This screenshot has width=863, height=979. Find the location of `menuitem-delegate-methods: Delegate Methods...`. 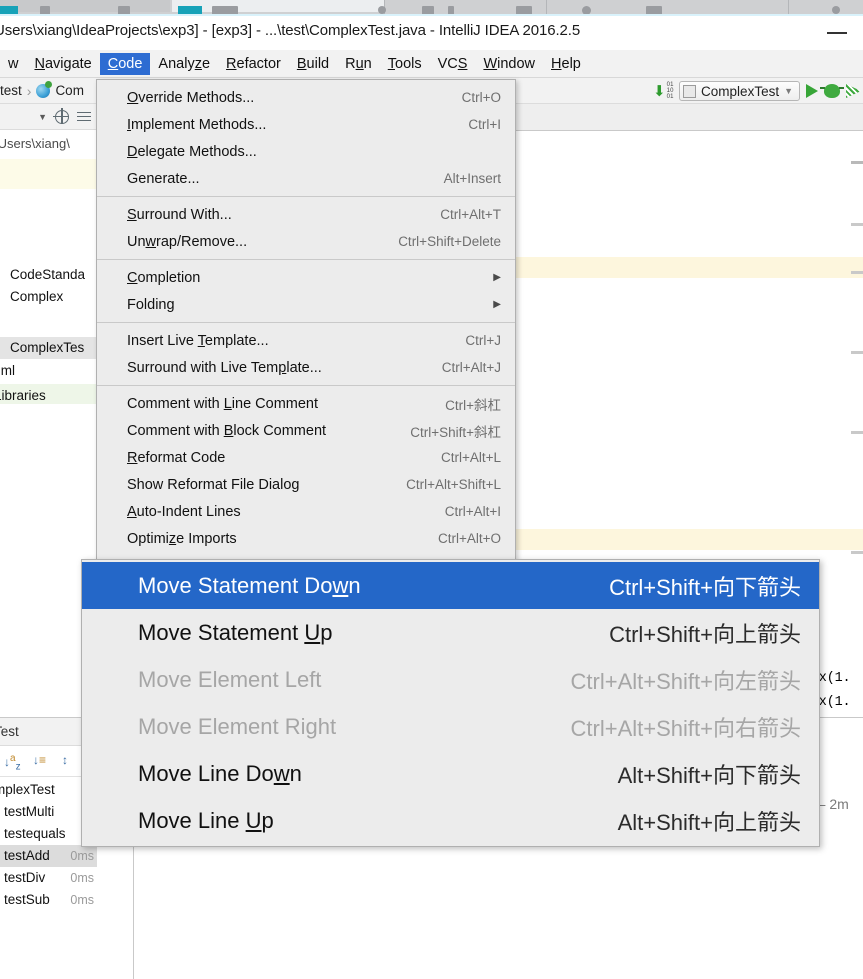

menuitem-delegate-methods: Delegate Methods... is located at coordinates (306, 151).